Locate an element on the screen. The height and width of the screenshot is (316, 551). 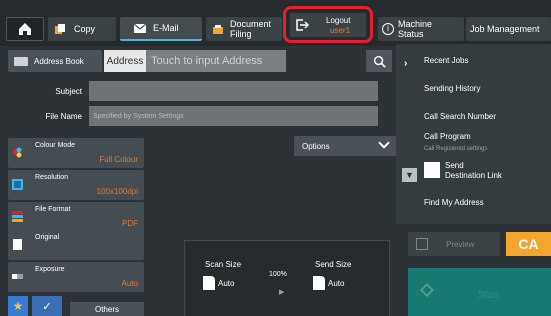
chevron-down-icon is located at coordinates (384, 143).